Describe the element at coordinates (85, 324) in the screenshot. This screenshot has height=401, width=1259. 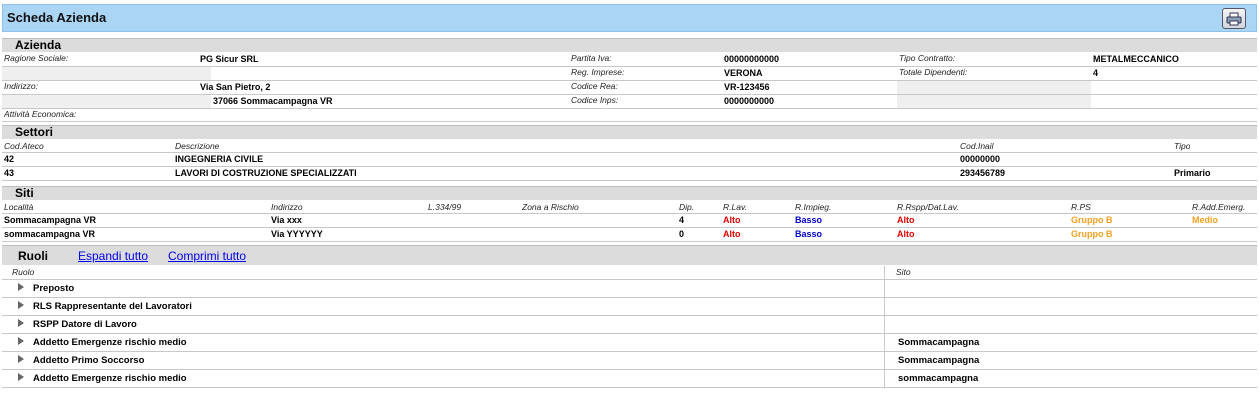
I see `role-name: RSPP Datore di Lavoro` at that location.